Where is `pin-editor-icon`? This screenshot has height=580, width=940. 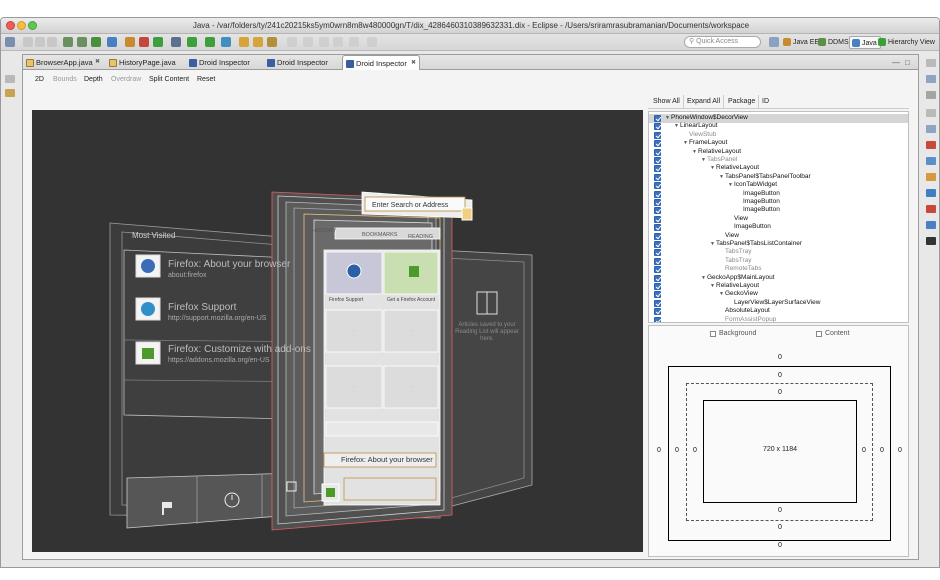
pin-editor-icon is located at coordinates (372, 42).